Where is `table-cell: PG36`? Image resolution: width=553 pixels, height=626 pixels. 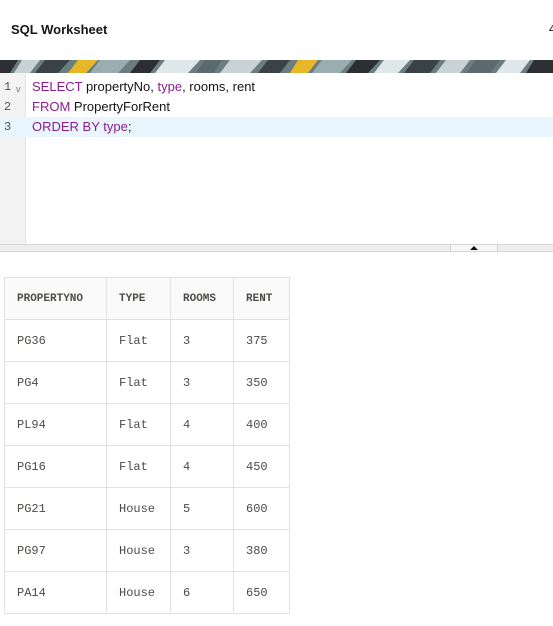
table-cell: PG36 is located at coordinates (55, 340).